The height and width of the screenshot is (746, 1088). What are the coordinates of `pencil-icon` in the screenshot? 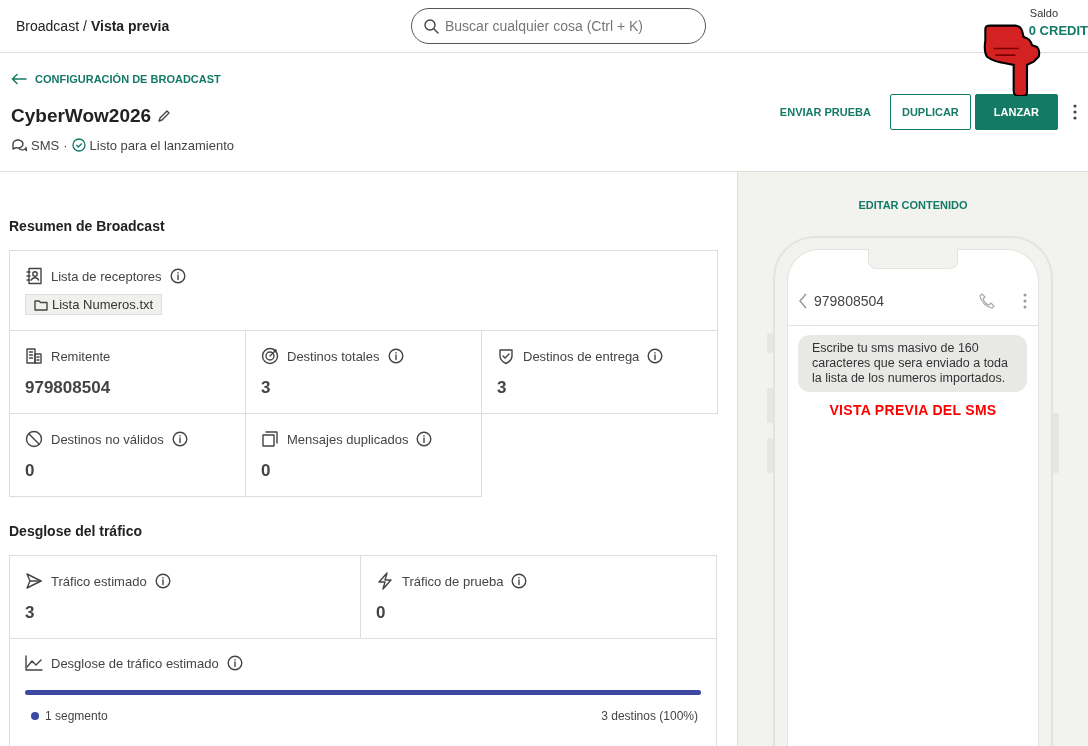 It's located at (164, 116).